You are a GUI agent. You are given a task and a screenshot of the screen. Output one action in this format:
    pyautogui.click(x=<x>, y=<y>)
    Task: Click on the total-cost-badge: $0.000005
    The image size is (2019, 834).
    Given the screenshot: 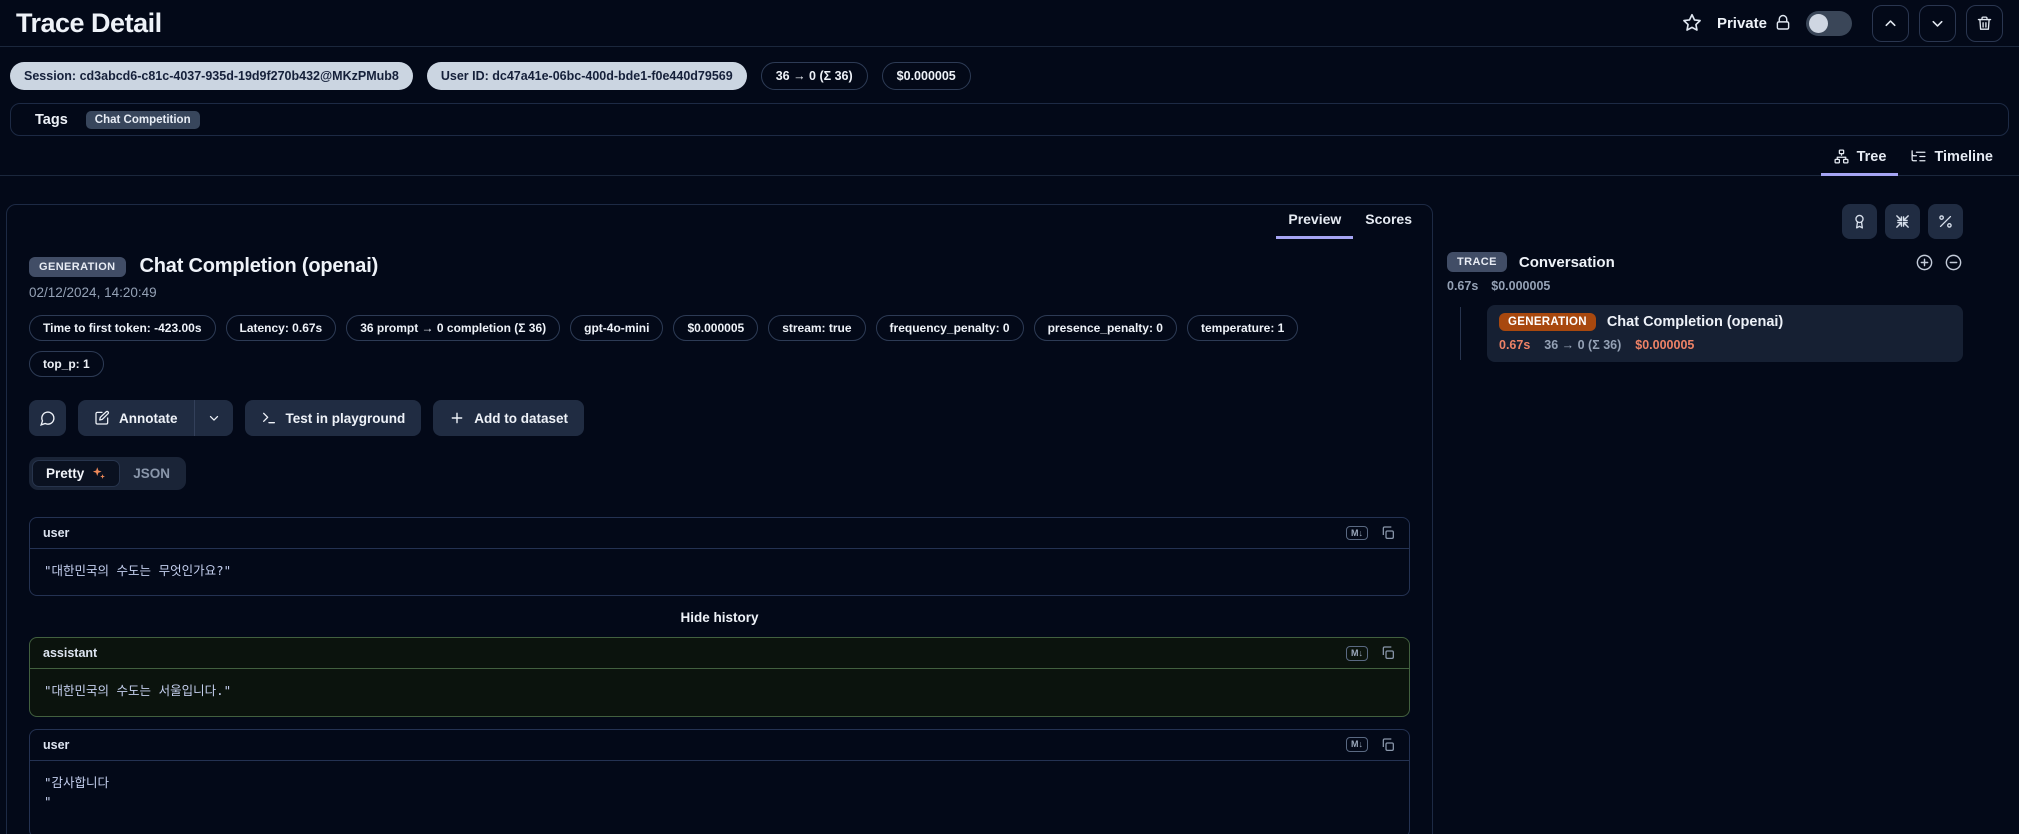 What is the action you would take?
    pyautogui.click(x=926, y=76)
    